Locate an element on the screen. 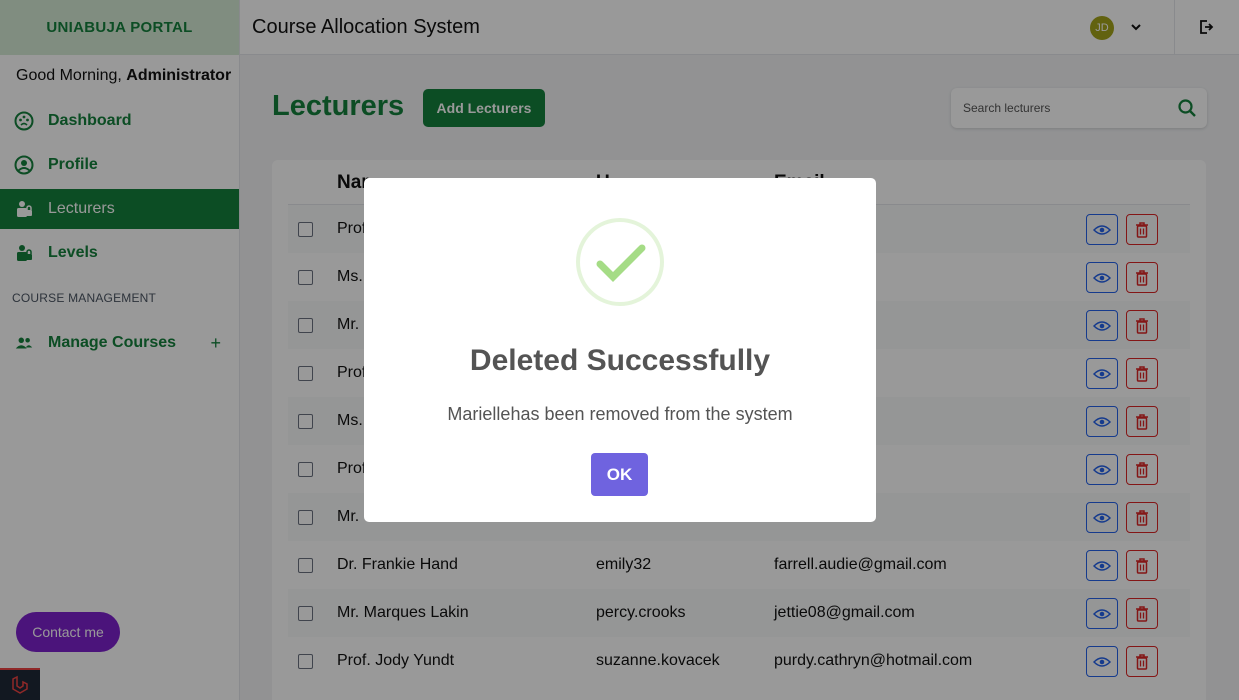  dialog-message: Mariellehas been removed from the system is located at coordinates (620, 414).